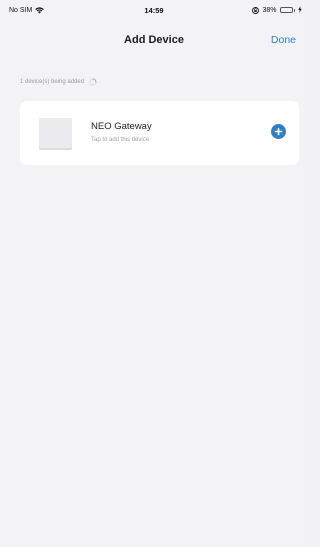 The height and width of the screenshot is (547, 320). I want to click on device-name: NEO Gateway, so click(121, 126).